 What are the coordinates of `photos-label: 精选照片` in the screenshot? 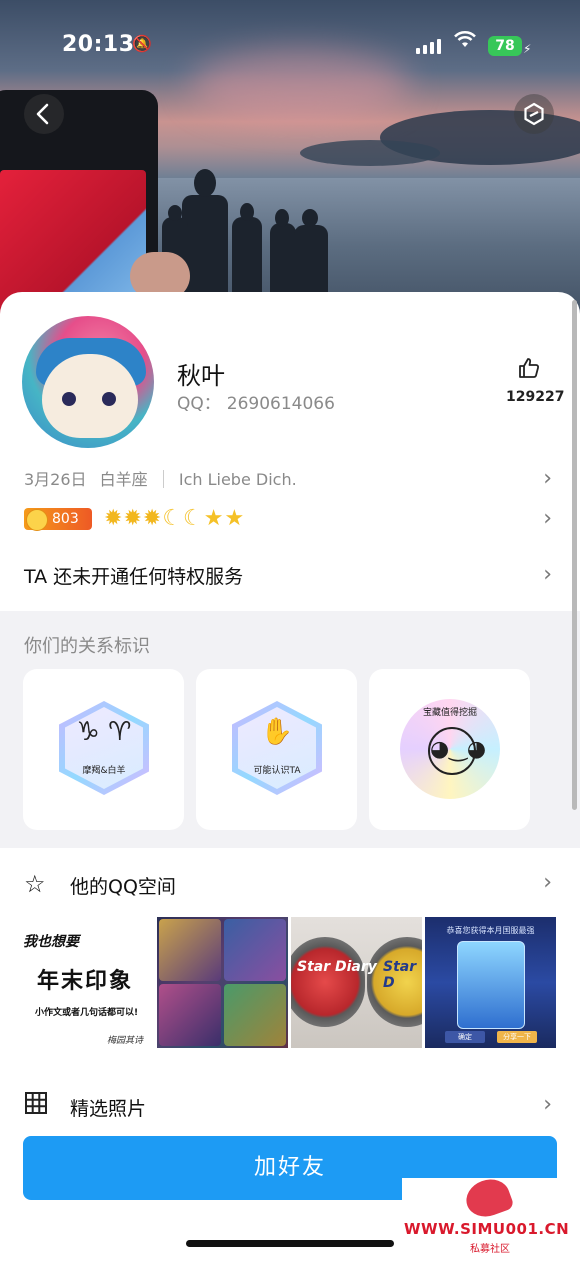 It's located at (108, 1109).